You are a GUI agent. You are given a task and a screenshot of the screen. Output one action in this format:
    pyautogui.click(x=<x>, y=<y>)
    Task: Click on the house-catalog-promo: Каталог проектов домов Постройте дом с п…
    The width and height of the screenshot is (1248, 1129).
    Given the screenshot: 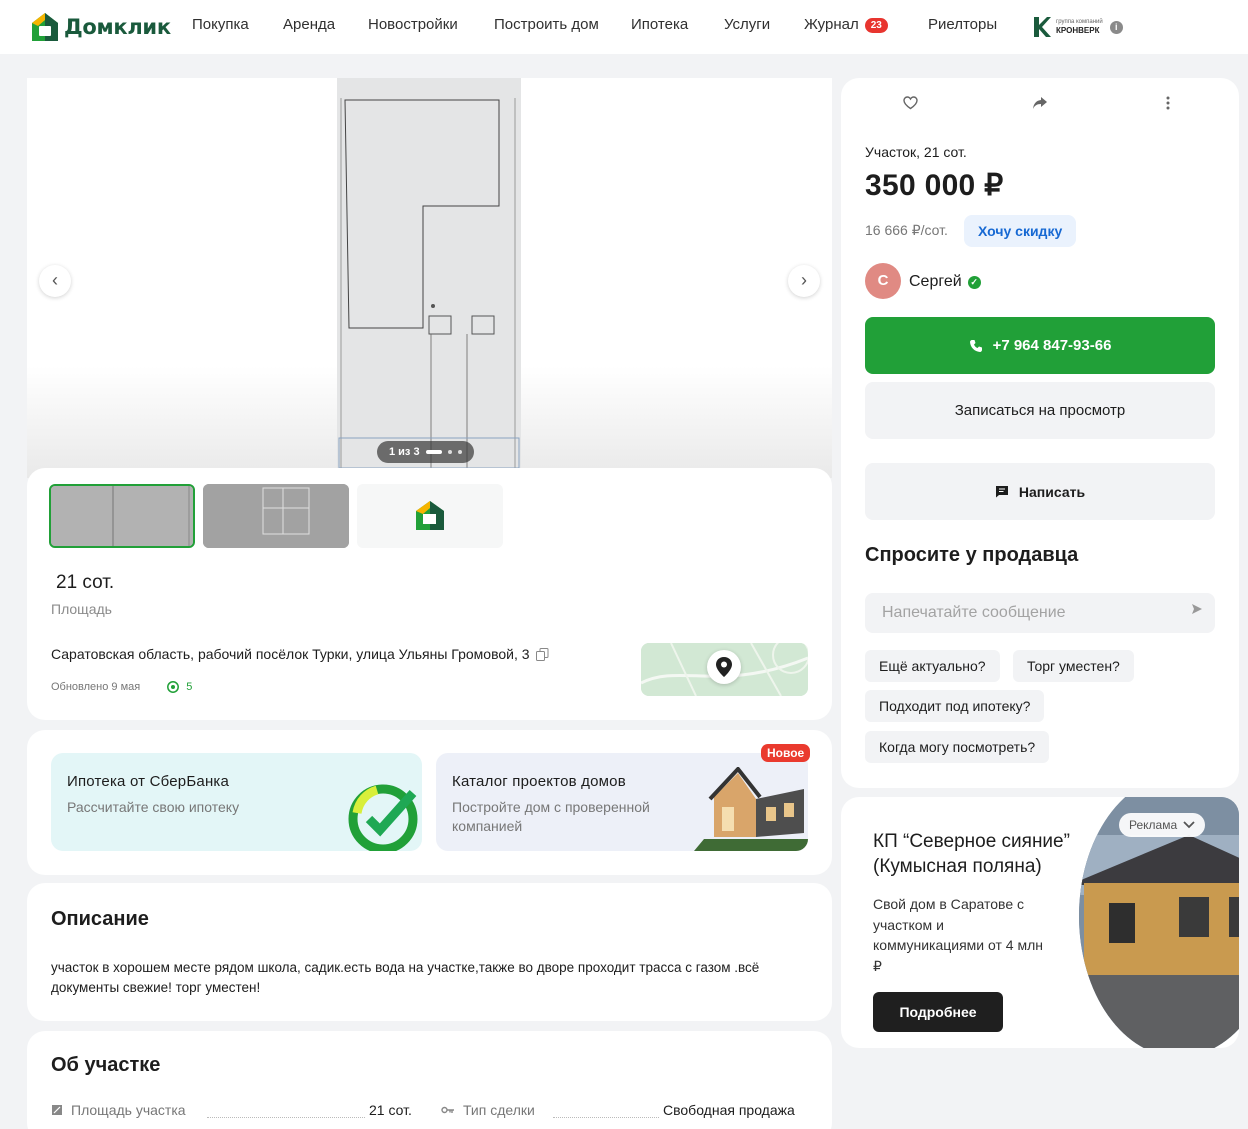 What is the action you would take?
    pyautogui.click(x=622, y=802)
    